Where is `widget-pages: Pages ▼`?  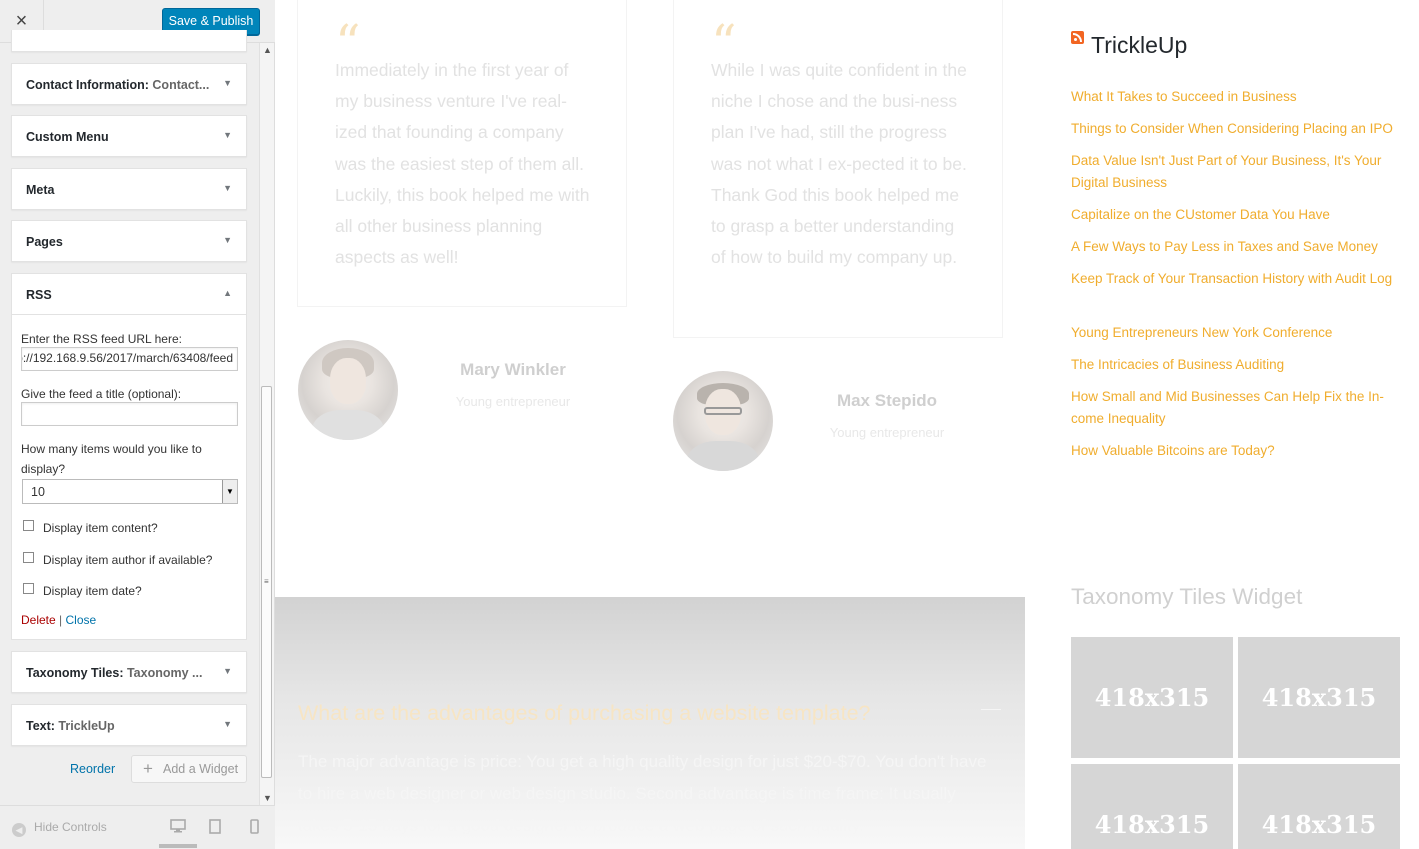 widget-pages: Pages ▼ is located at coordinates (129, 241).